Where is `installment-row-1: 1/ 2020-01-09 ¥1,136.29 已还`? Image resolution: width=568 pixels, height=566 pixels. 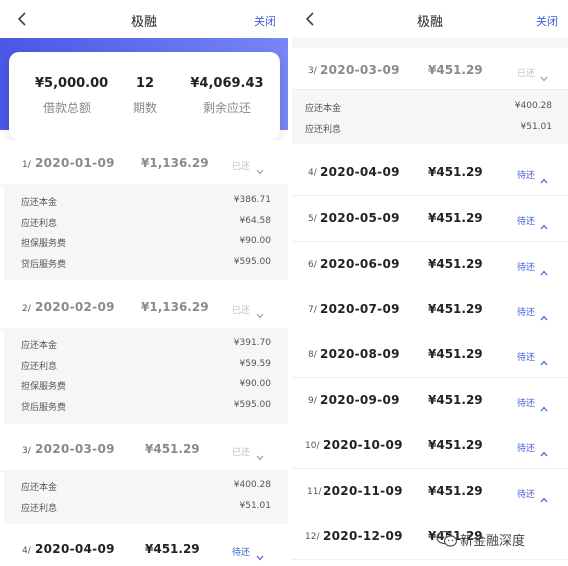
installment-row-1: 1/ 2020-01-09 ¥1,136.29 已还 is located at coordinates (144, 163).